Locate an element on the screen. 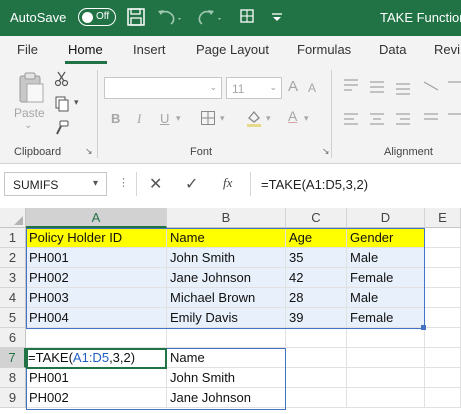 The image size is (461, 414). cell-c6 is located at coordinates (316, 338).